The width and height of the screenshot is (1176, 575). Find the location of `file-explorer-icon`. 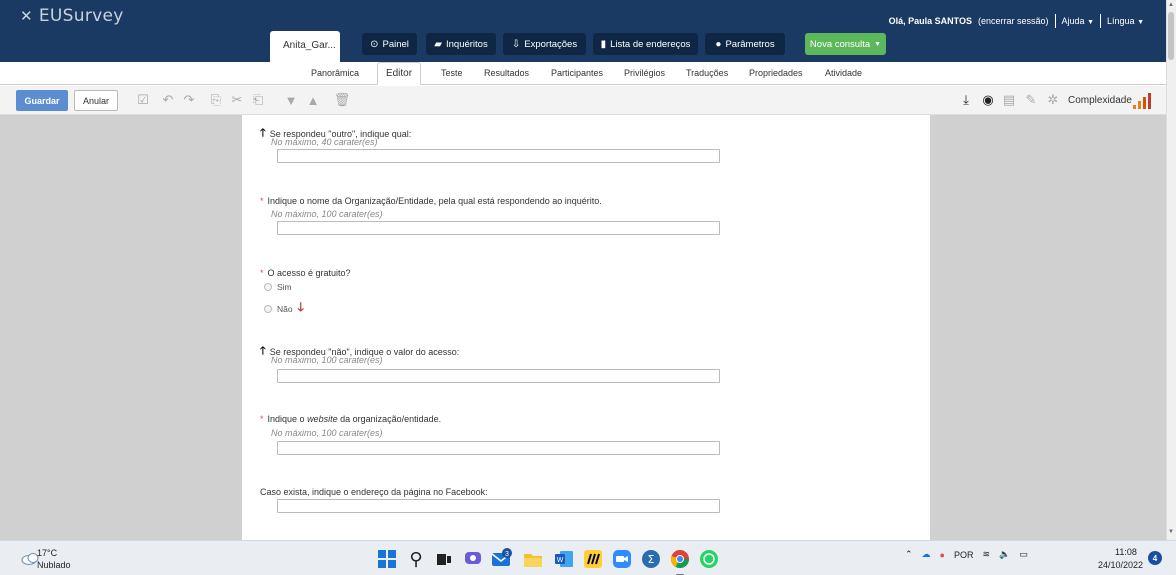

file-explorer-icon is located at coordinates (533, 559).